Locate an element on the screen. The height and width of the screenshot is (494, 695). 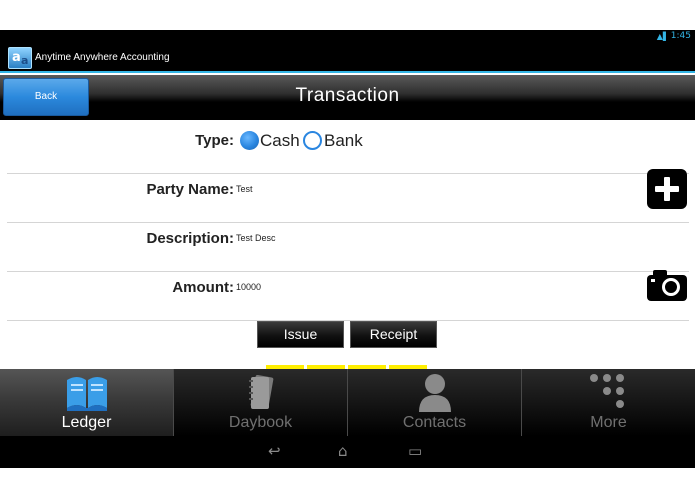
app-bar: aa Anytime Anywhere Accounting is located at coordinates (347, 58).